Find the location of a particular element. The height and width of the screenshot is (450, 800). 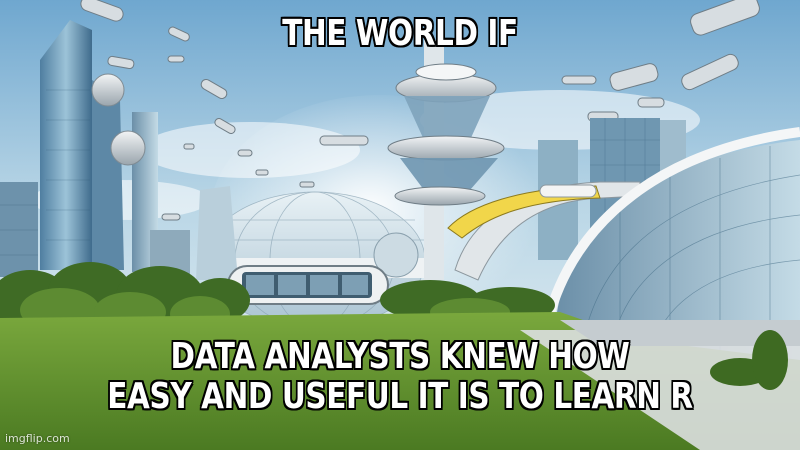

top-caption-text: THE WORLD IF is located at coordinates (400, 33).